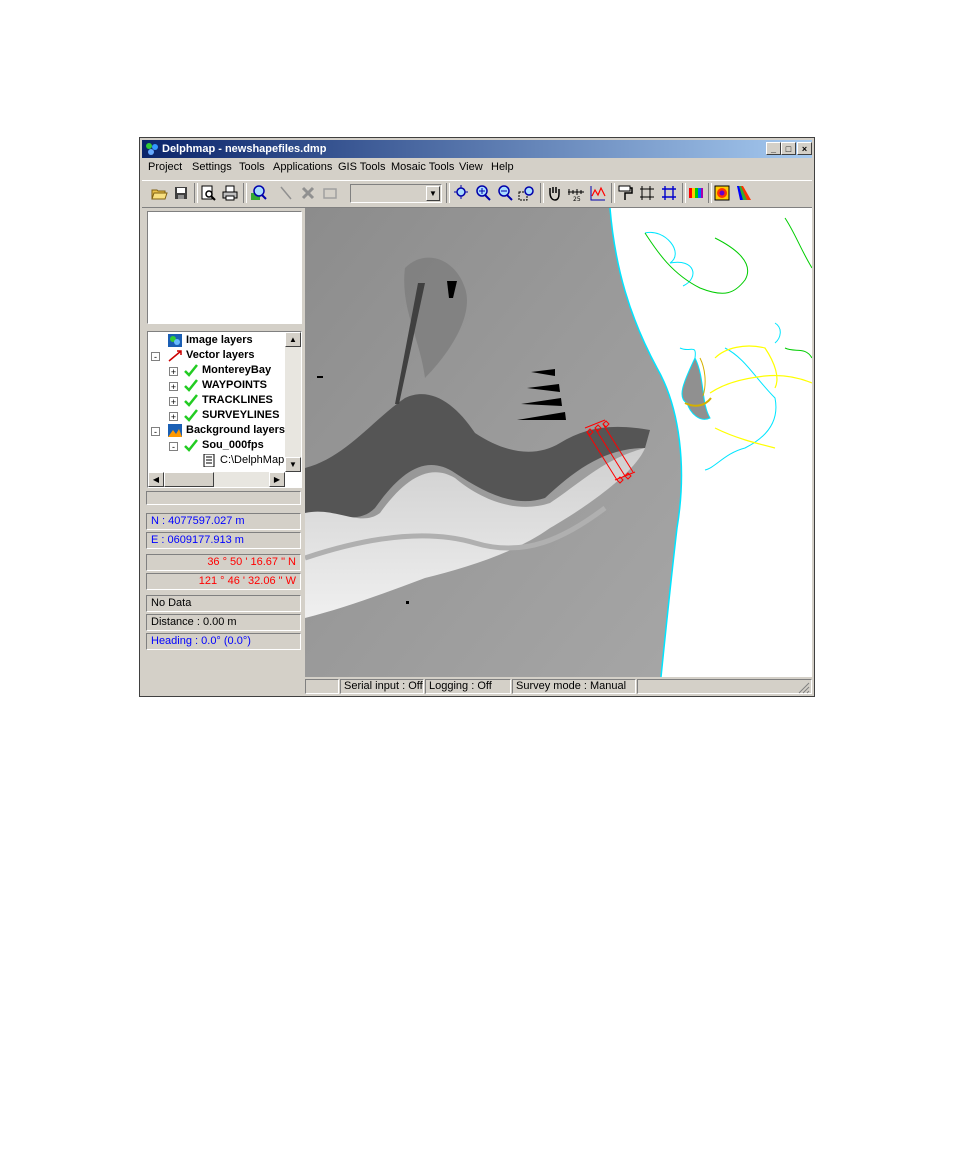 This screenshot has width=954, height=1159. I want to click on data-value-readout: No Data, so click(223, 603).